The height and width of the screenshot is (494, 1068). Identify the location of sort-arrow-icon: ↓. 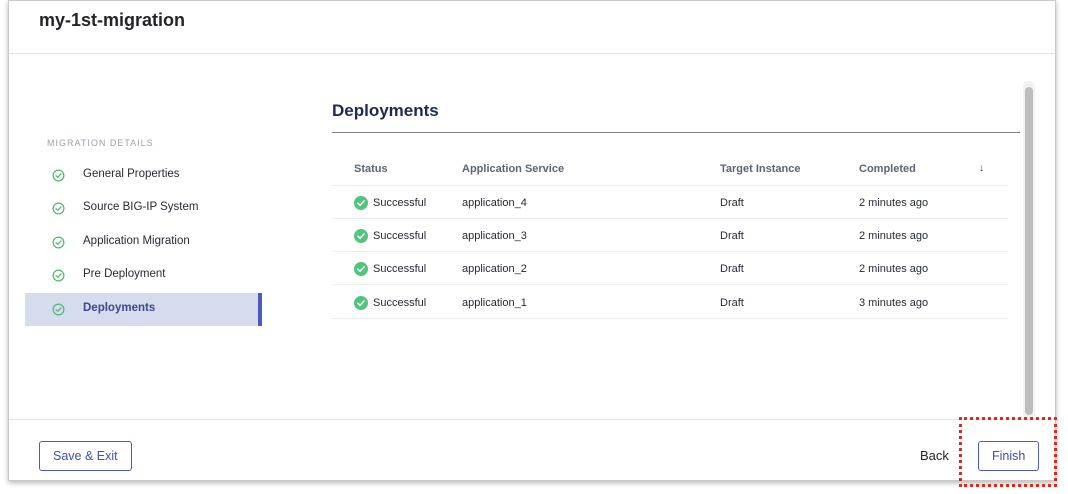
(981, 168).